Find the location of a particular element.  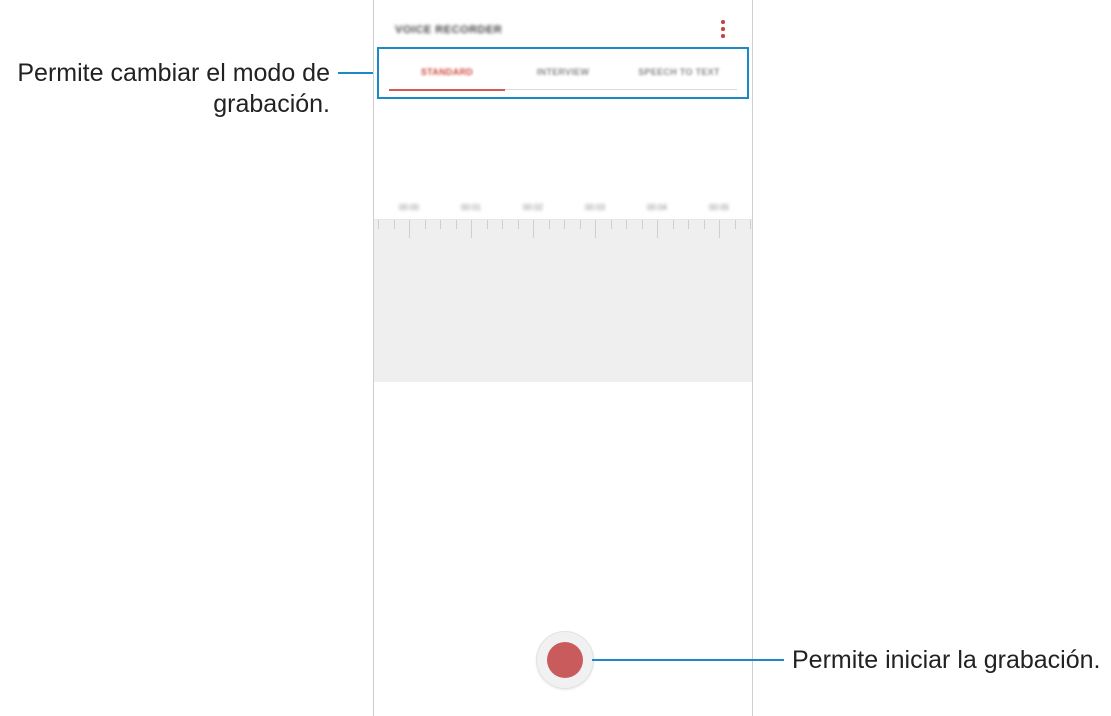

tab-standard: STANDARD is located at coordinates (447, 74).